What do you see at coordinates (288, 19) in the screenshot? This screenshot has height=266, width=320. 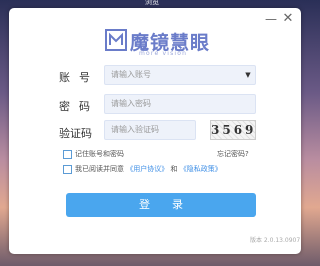 I see `close-icon: ✕` at bounding box center [288, 19].